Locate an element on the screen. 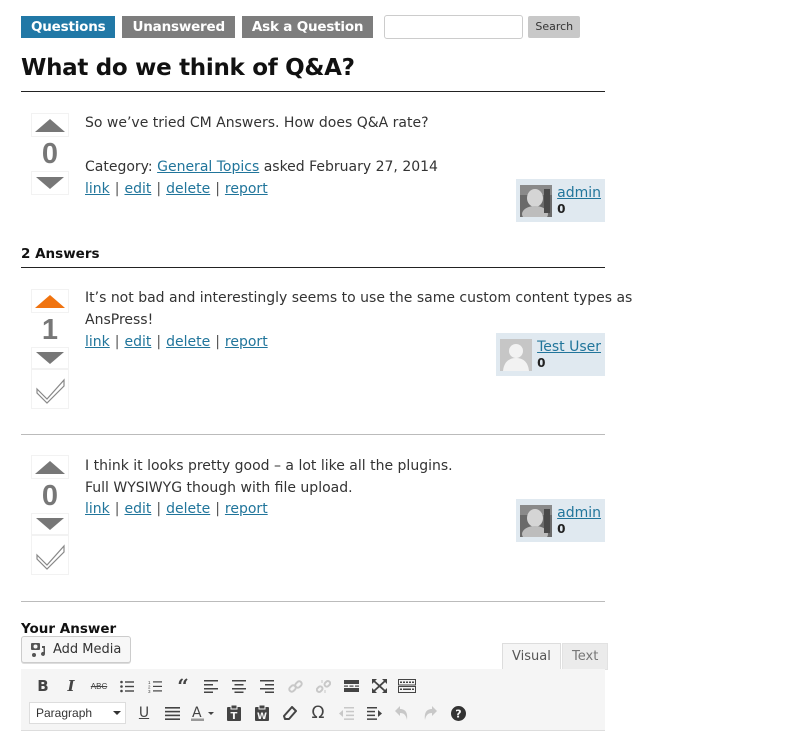  special-character-icon: Ω is located at coordinates (318, 713).